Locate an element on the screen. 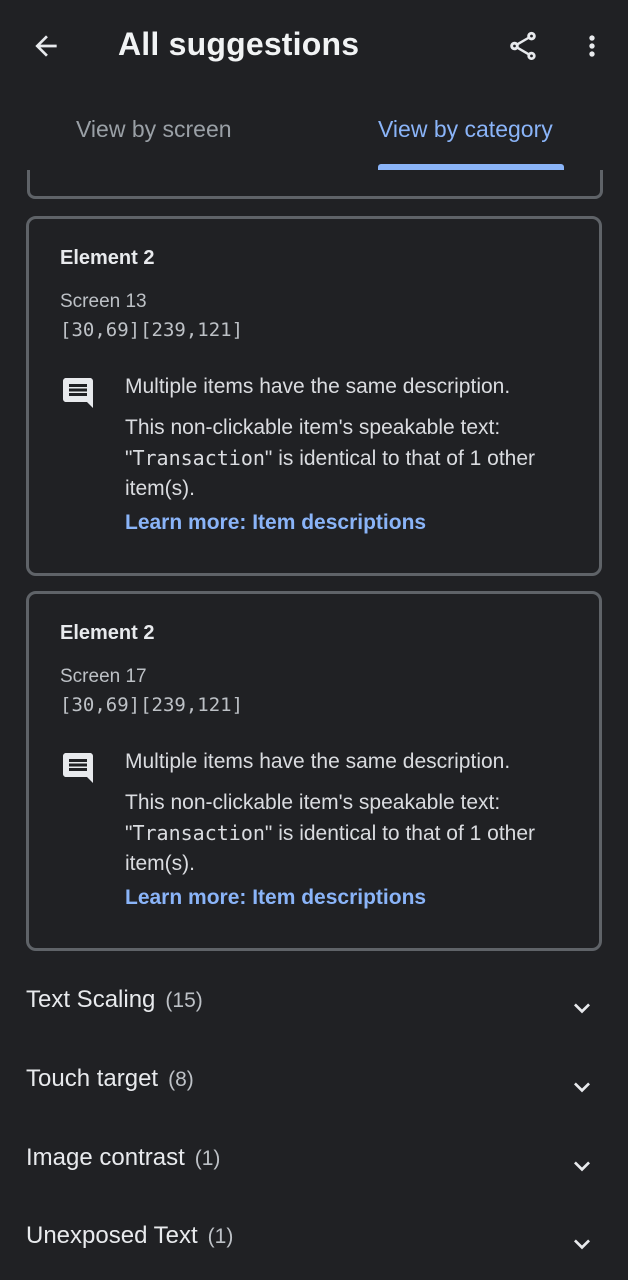  share-button is located at coordinates (523, 46).